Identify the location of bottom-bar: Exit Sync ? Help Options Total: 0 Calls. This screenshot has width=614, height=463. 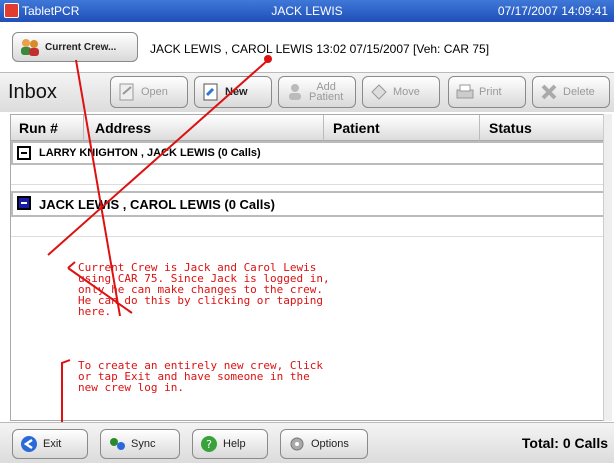
(307, 442).